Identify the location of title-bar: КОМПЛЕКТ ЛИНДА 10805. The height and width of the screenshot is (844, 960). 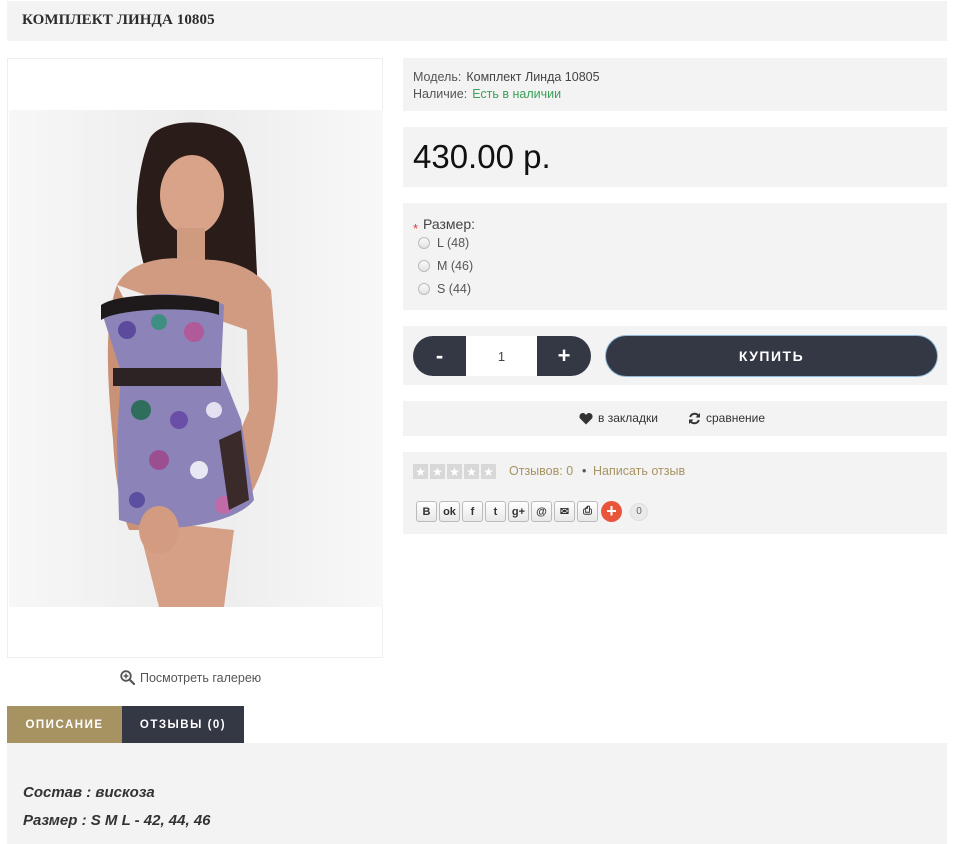
(477, 21).